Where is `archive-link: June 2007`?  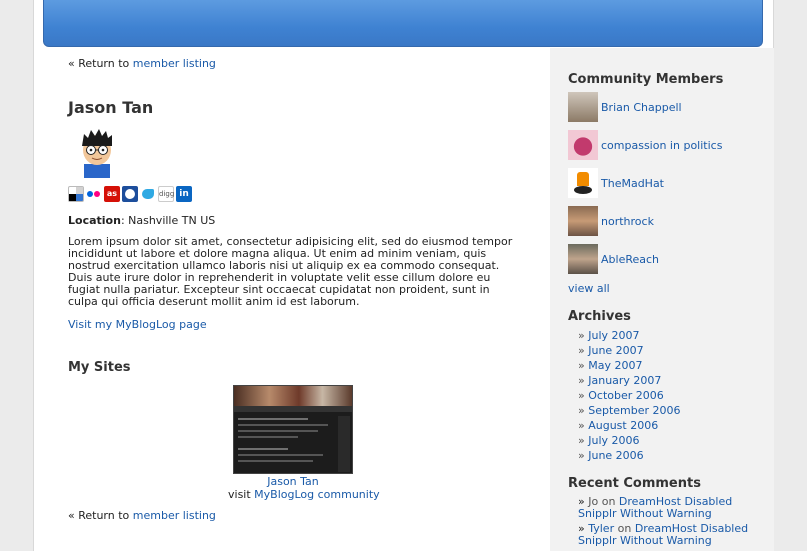 archive-link: June 2007 is located at coordinates (615, 350).